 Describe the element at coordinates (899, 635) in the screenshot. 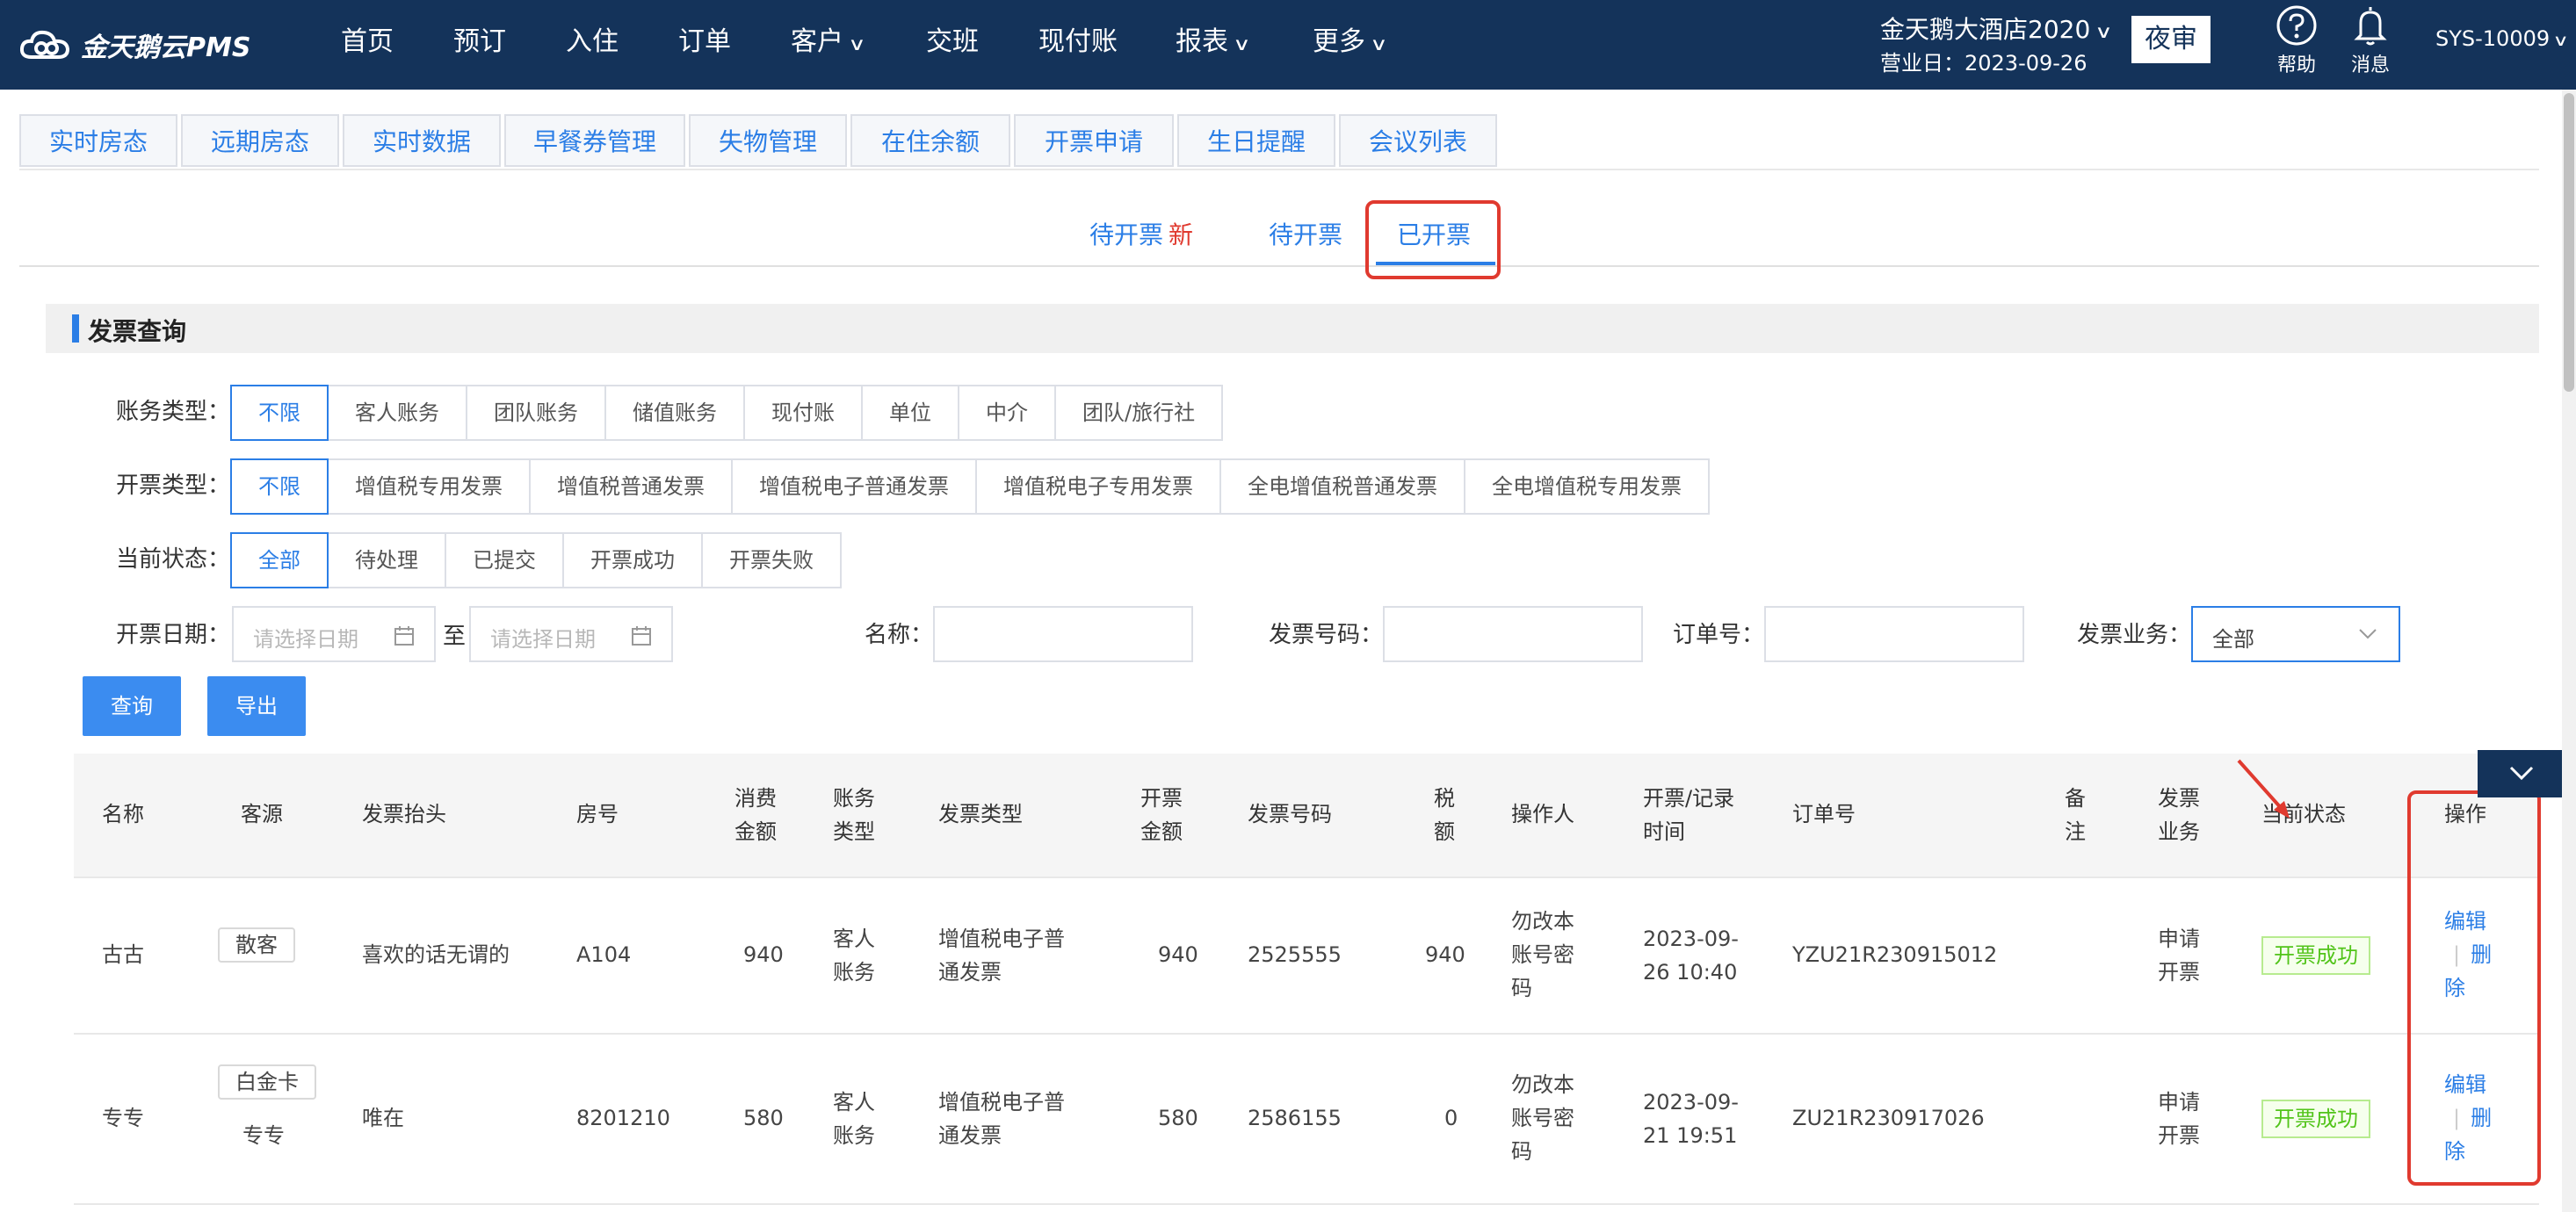

I see `name-label: 名称：` at that location.